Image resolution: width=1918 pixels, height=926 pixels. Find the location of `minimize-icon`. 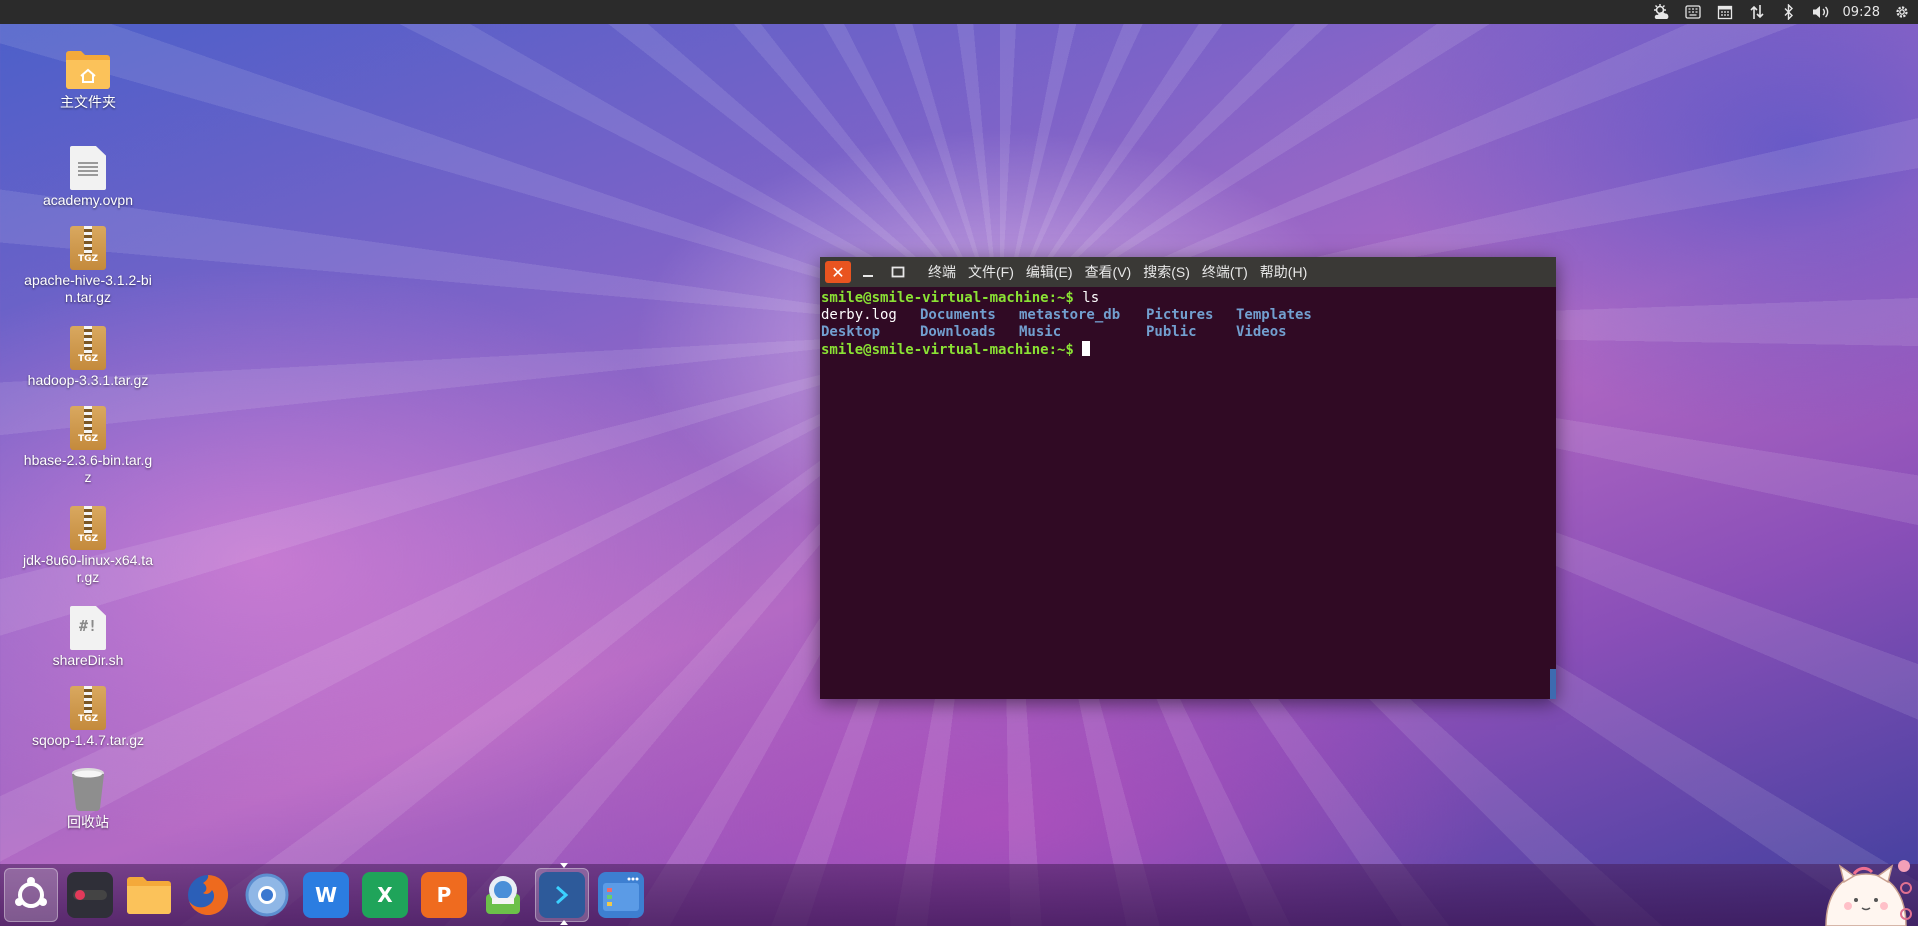

minimize-icon is located at coordinates (868, 276).